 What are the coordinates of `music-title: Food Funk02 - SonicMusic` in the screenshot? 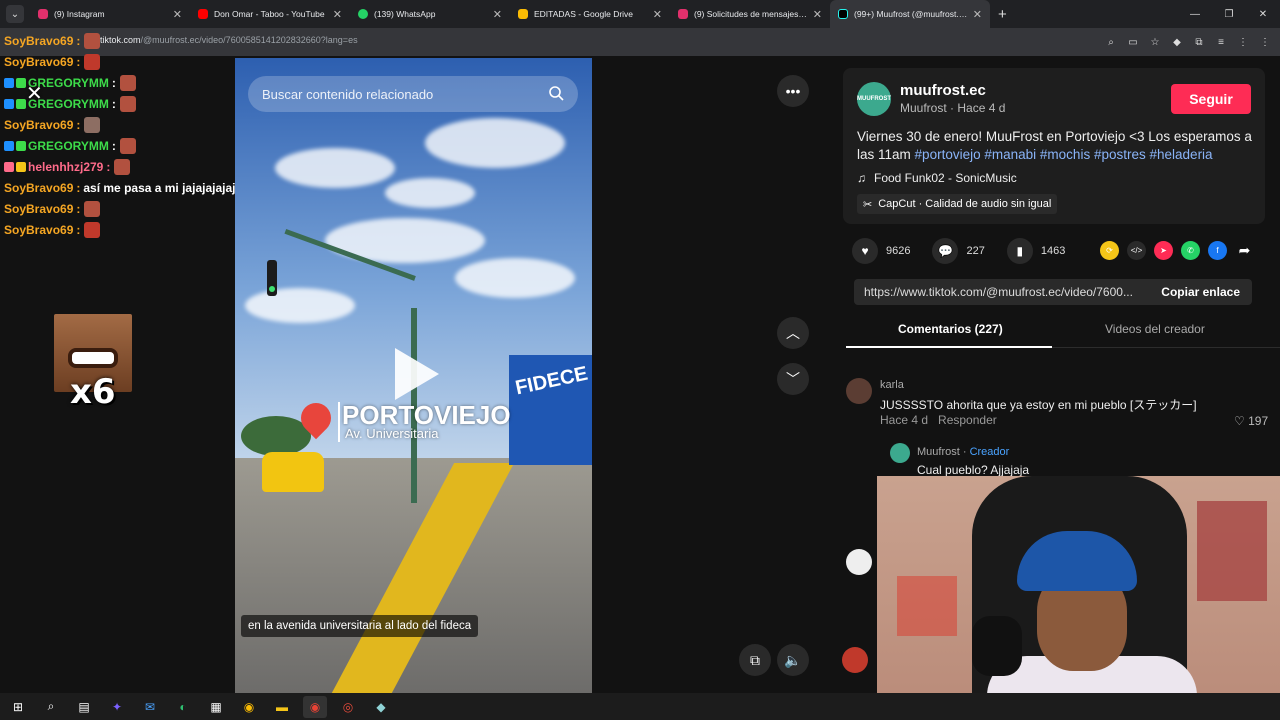 It's located at (945, 178).